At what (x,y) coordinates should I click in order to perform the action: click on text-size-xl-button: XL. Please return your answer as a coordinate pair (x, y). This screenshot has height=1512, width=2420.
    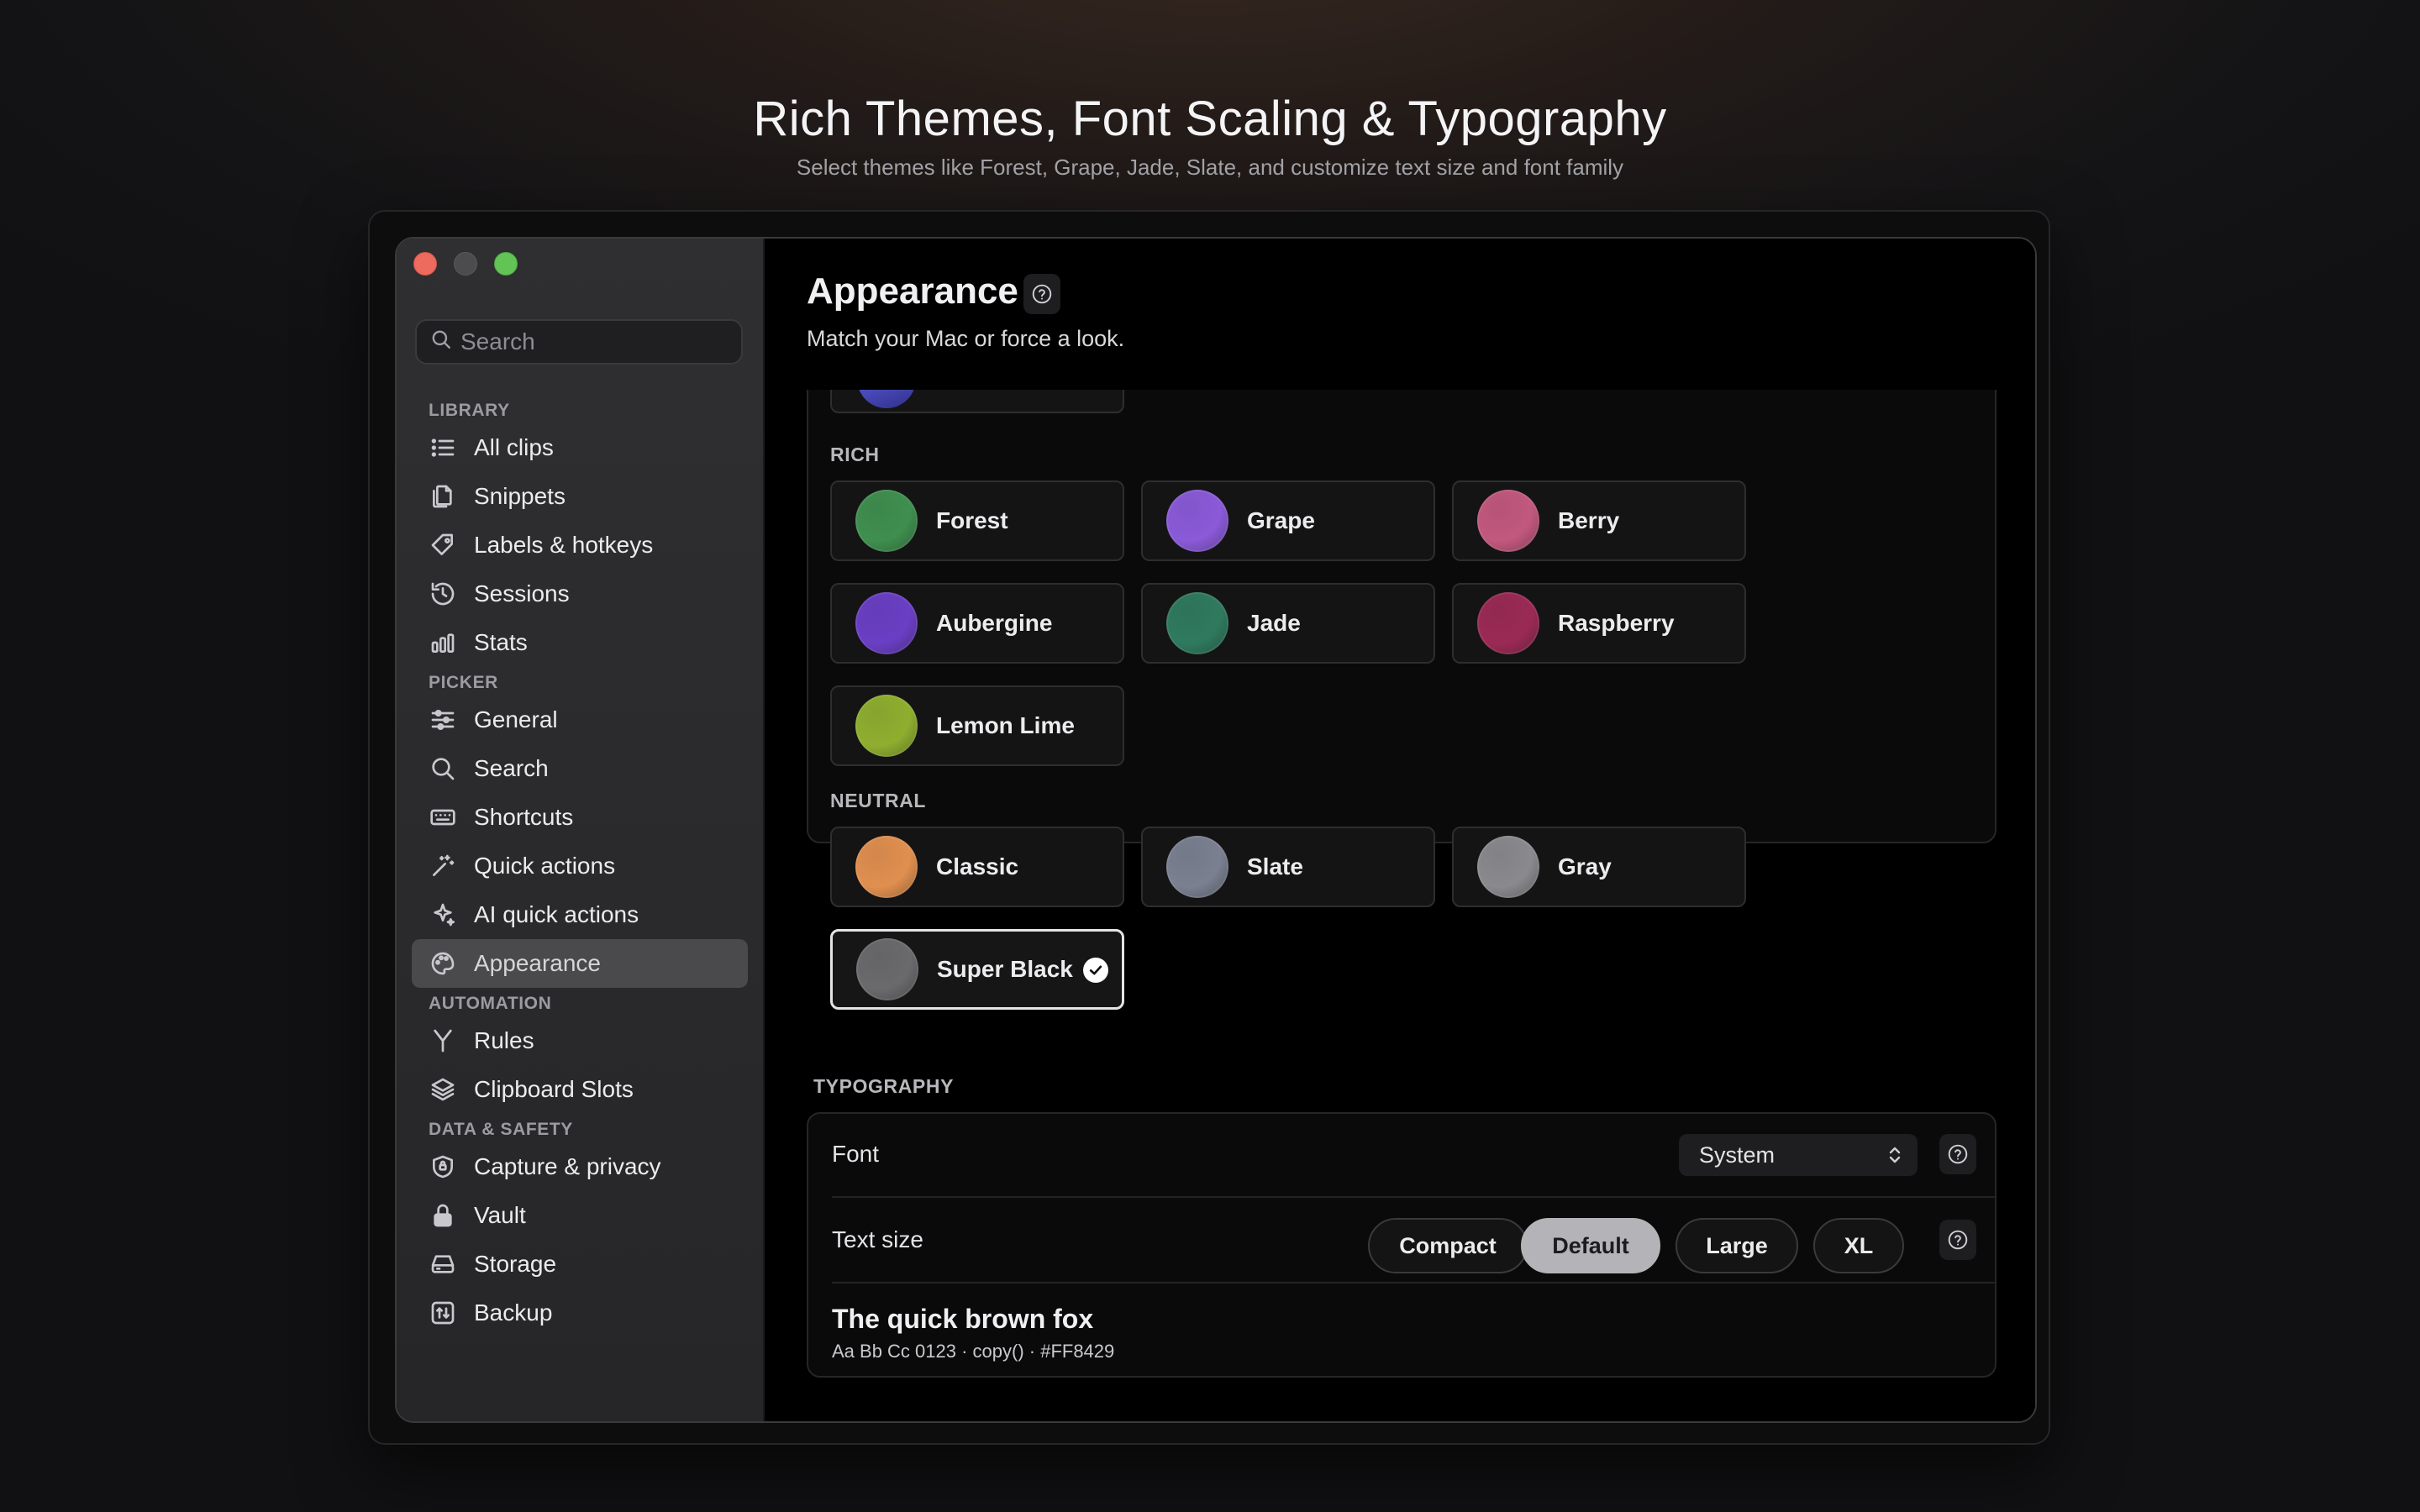
    Looking at the image, I should click on (1859, 1245).